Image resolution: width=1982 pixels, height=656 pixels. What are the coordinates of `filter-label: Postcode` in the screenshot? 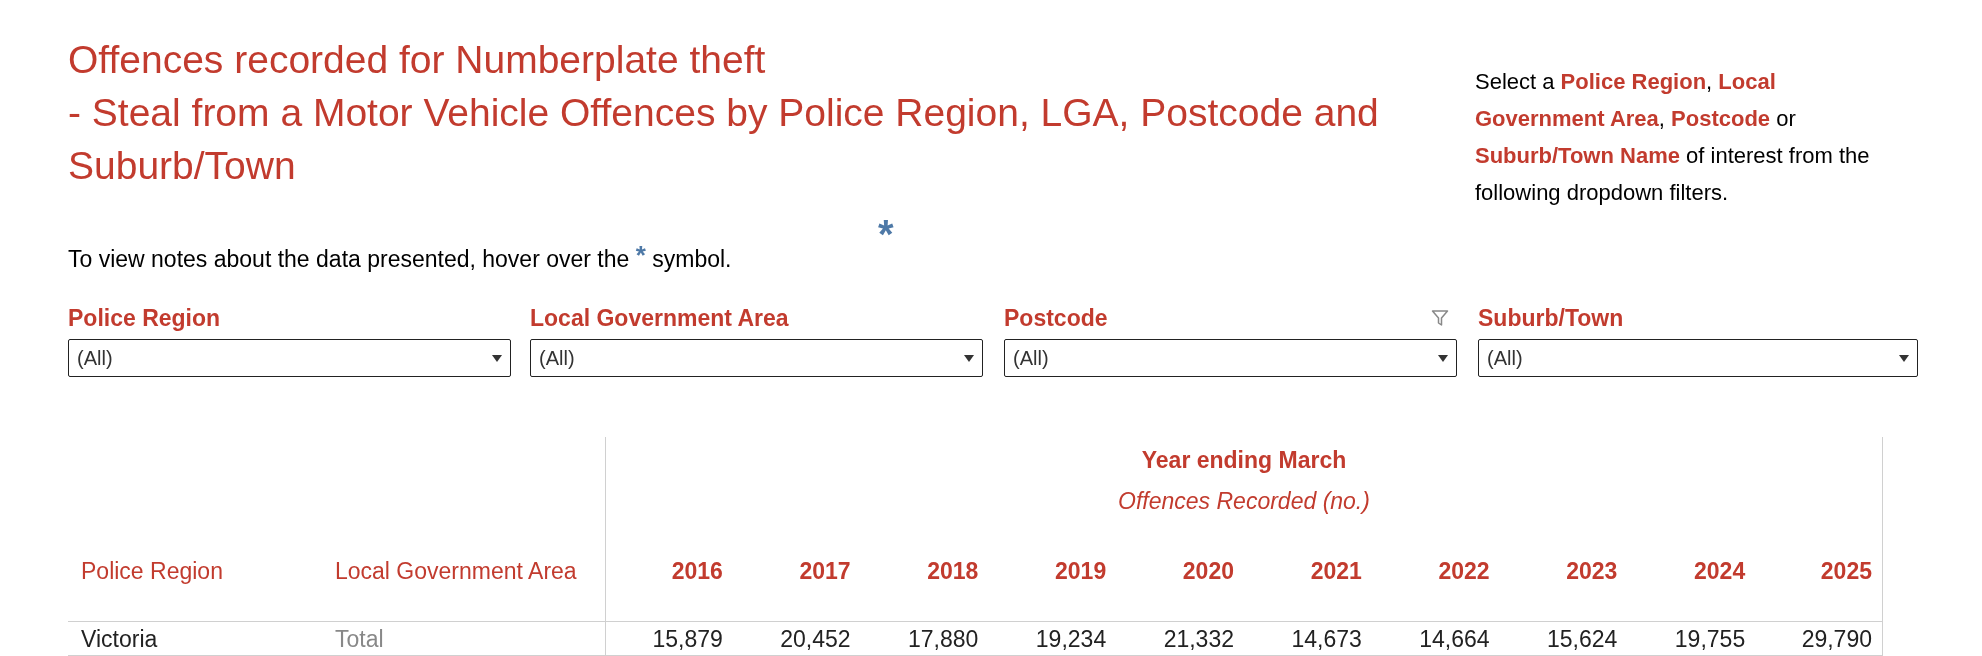 It's located at (1056, 318).